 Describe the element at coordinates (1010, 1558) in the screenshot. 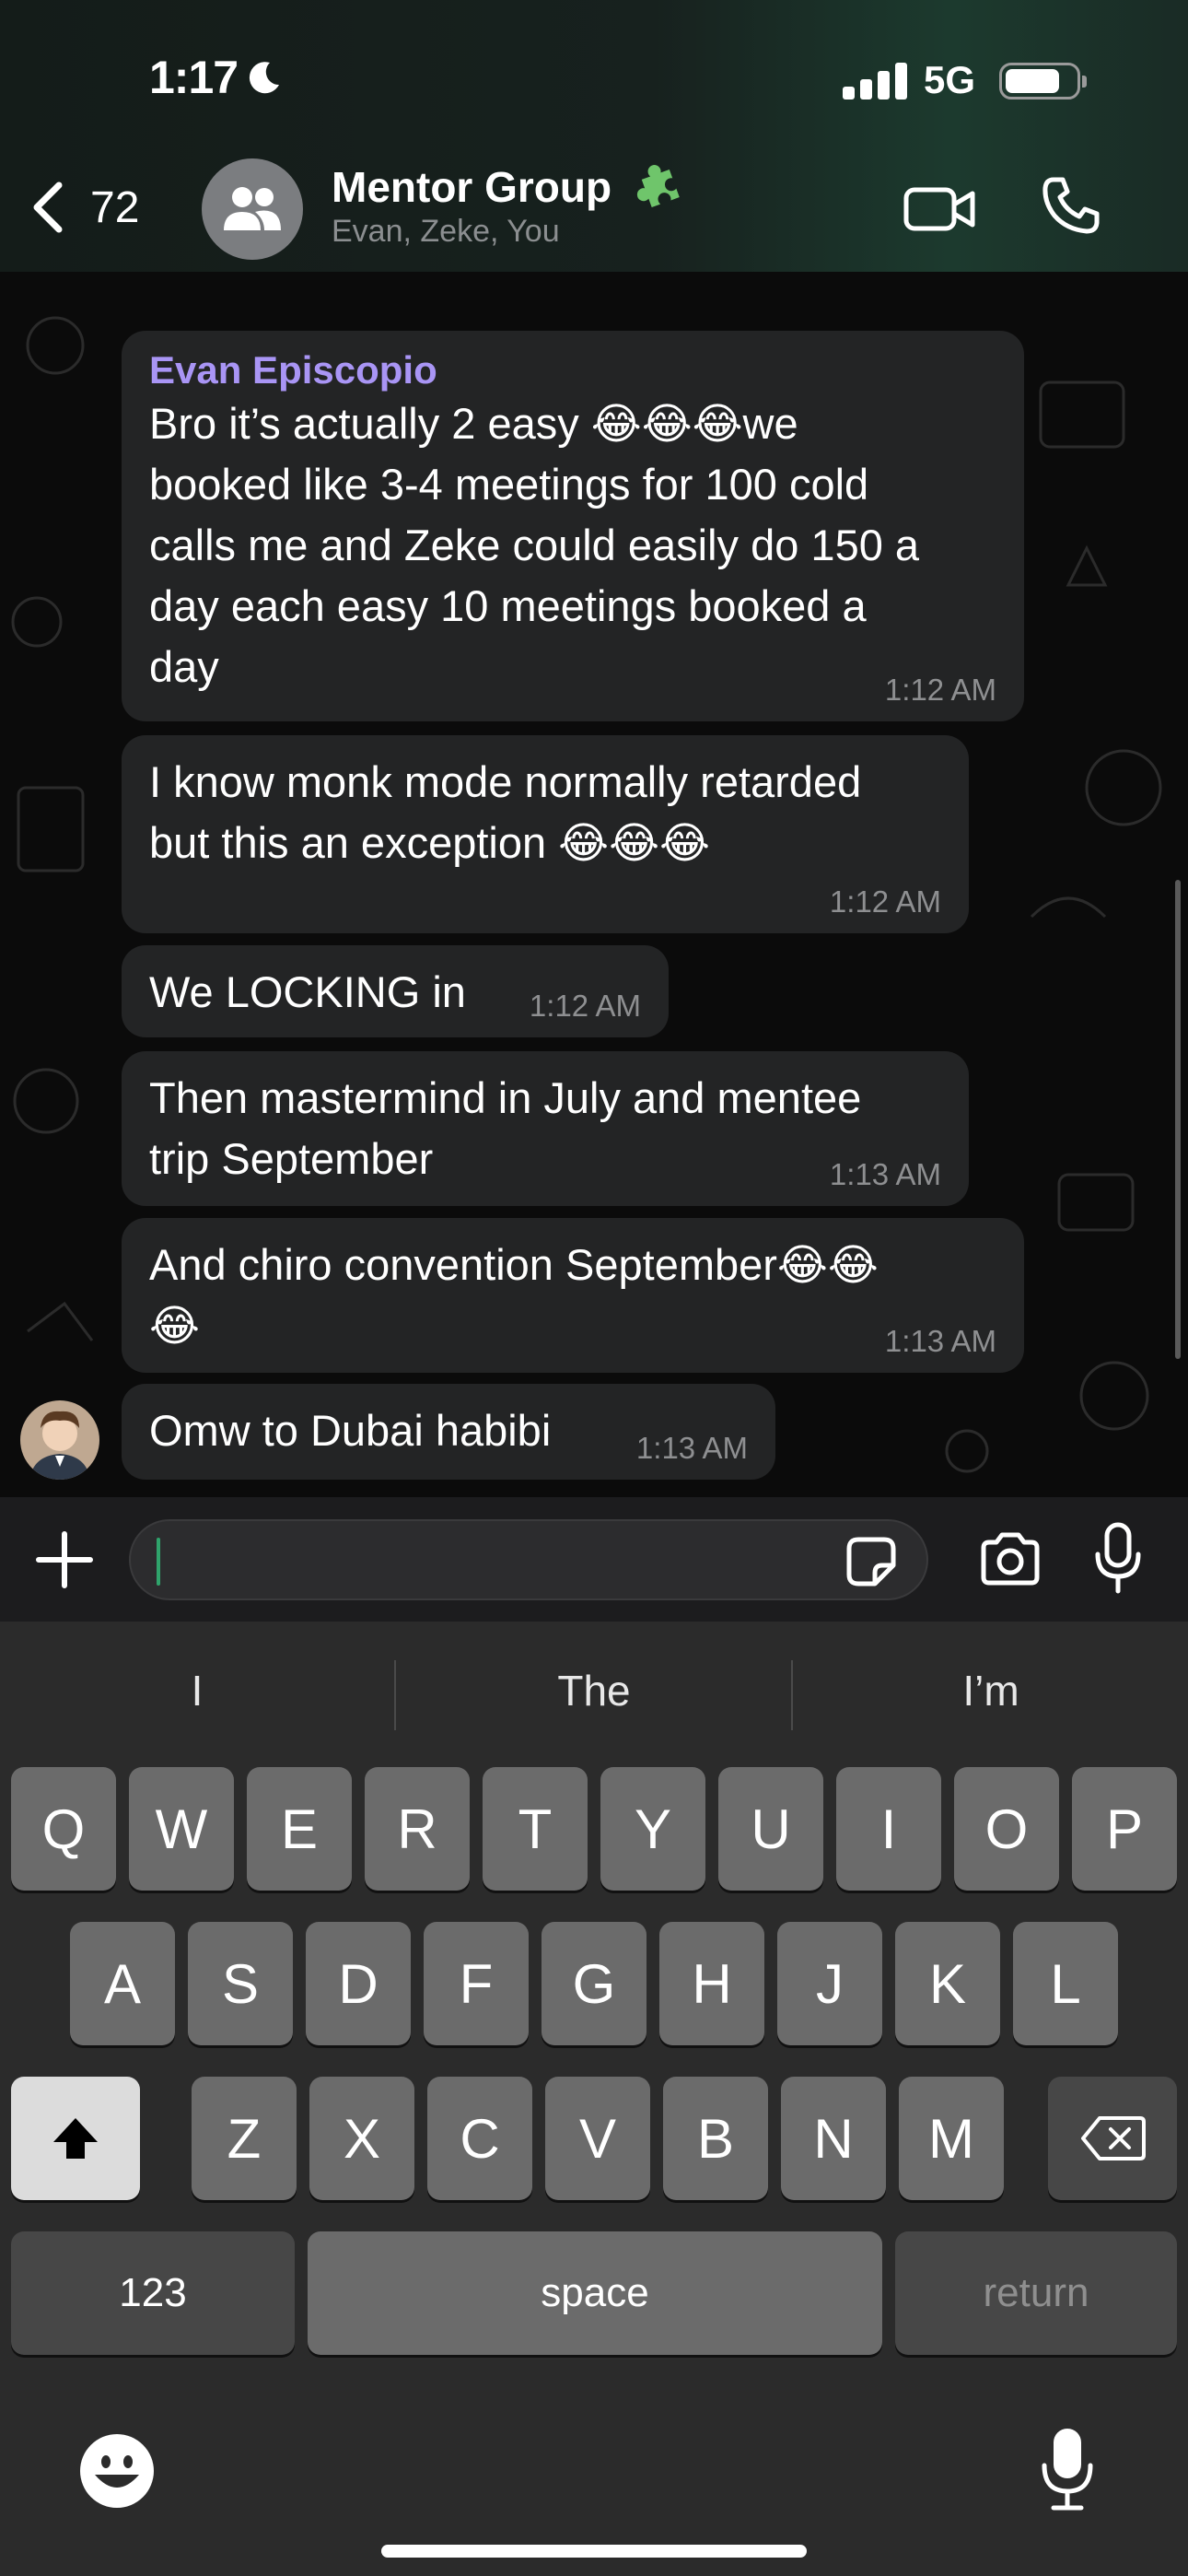

I see `camera-icon` at that location.